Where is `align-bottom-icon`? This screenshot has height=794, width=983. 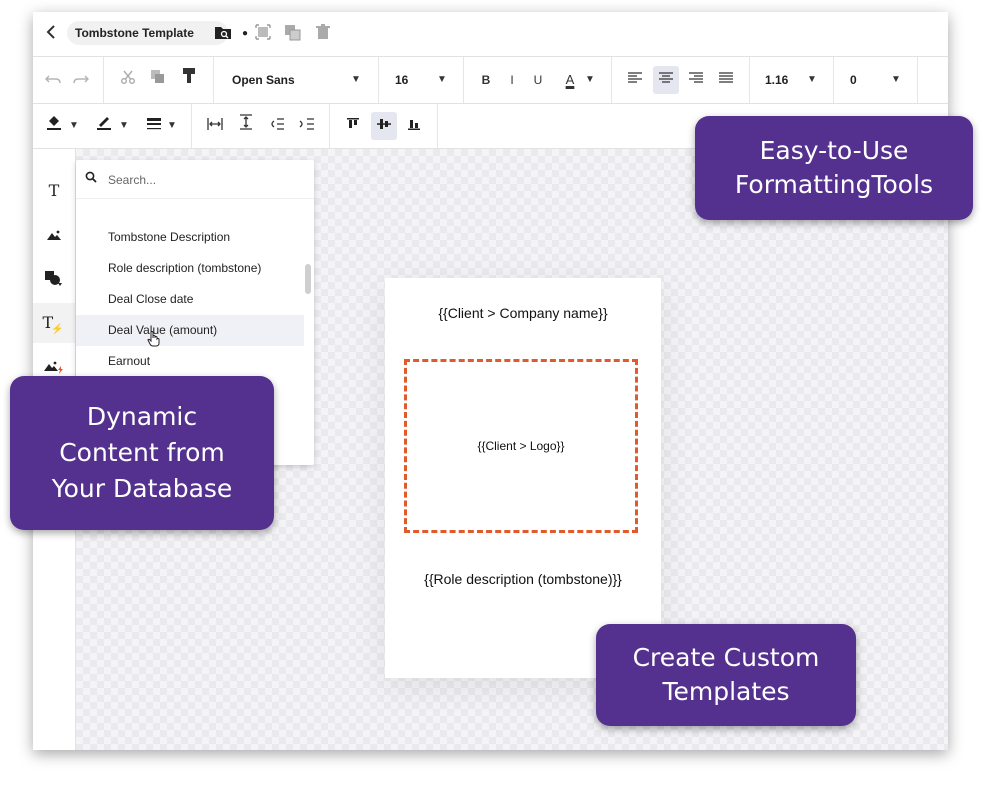 align-bottom-icon is located at coordinates (414, 125).